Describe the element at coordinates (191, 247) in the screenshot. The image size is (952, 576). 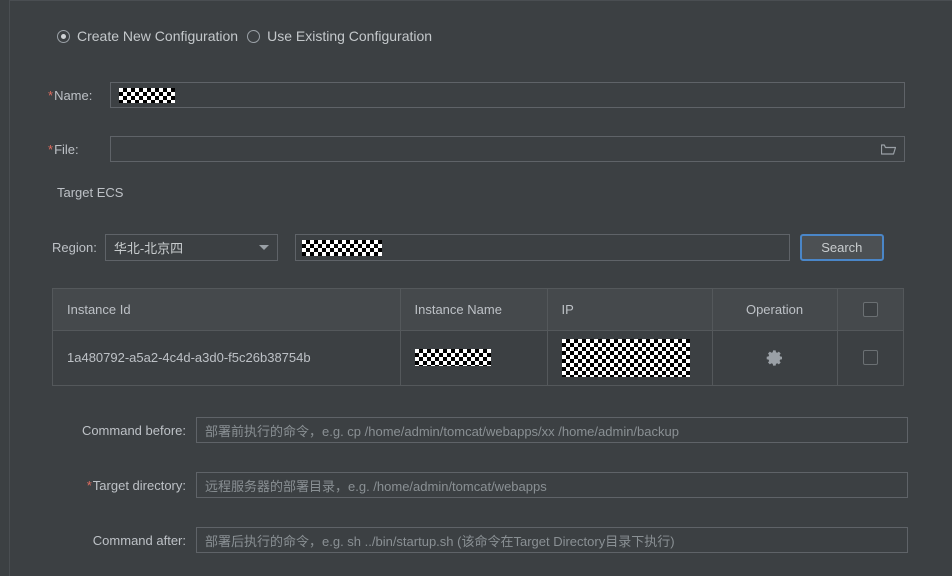
I see `region-select: 华北-北京四` at that location.